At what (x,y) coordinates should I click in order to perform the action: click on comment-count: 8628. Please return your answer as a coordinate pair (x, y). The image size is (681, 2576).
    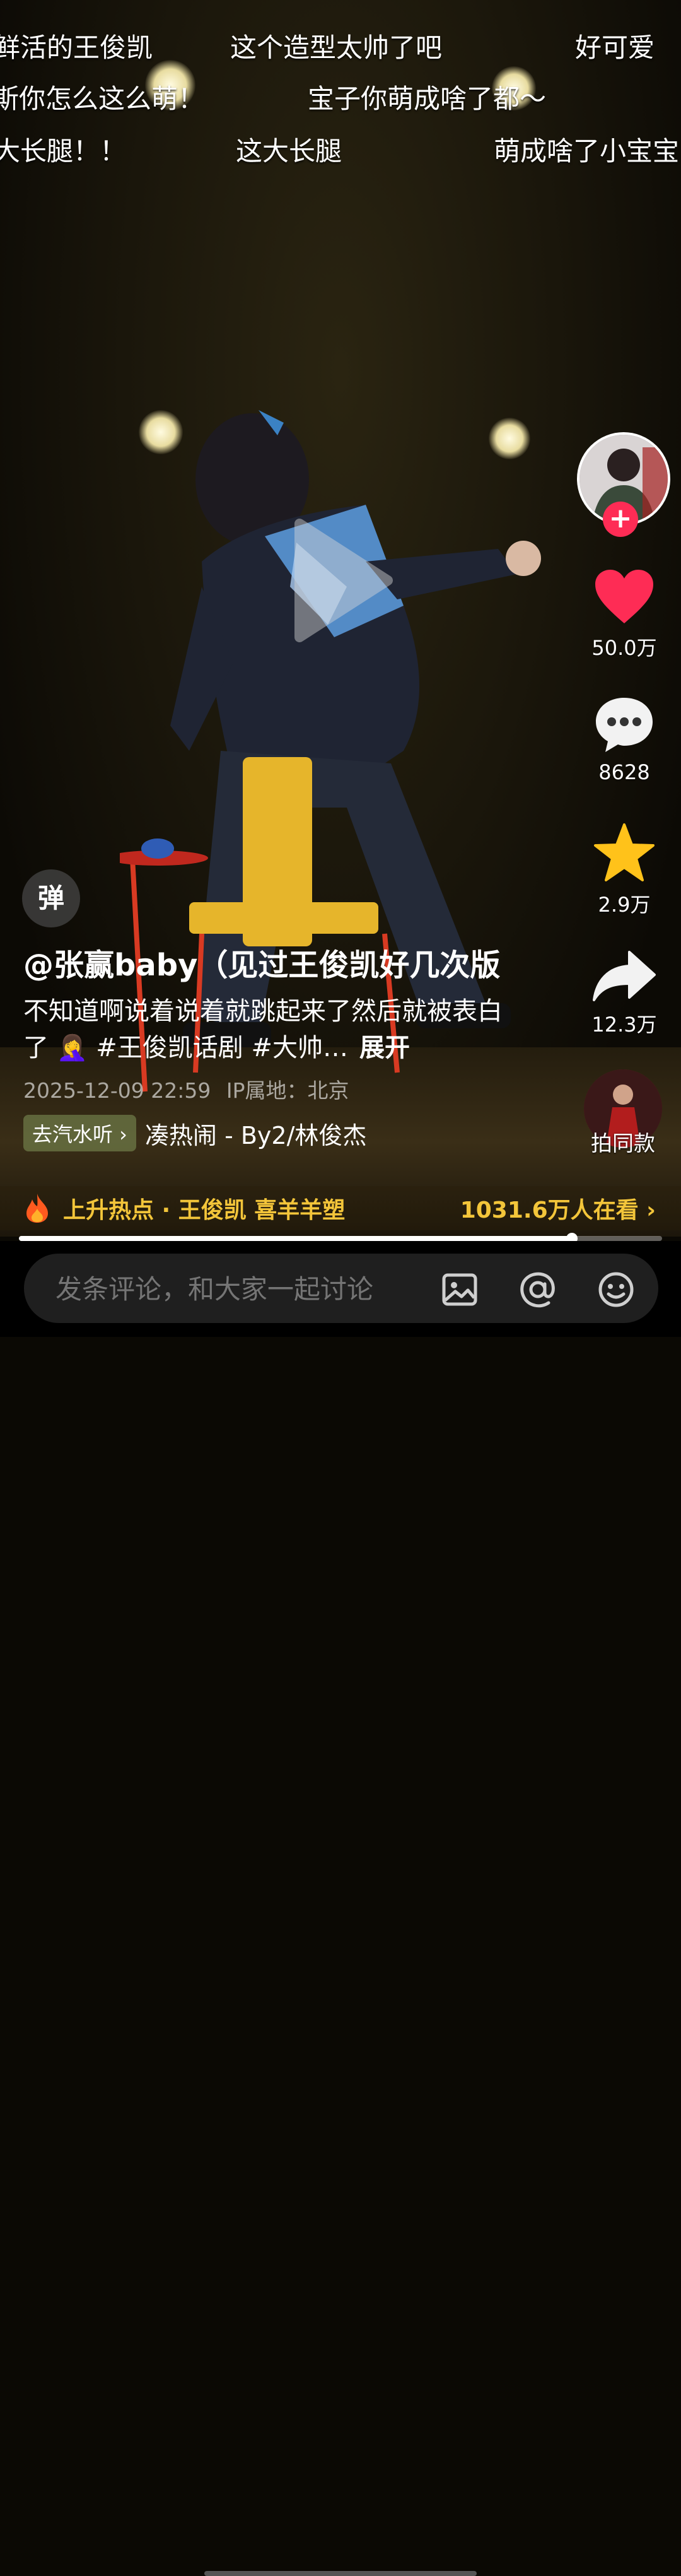
    Looking at the image, I should click on (624, 772).